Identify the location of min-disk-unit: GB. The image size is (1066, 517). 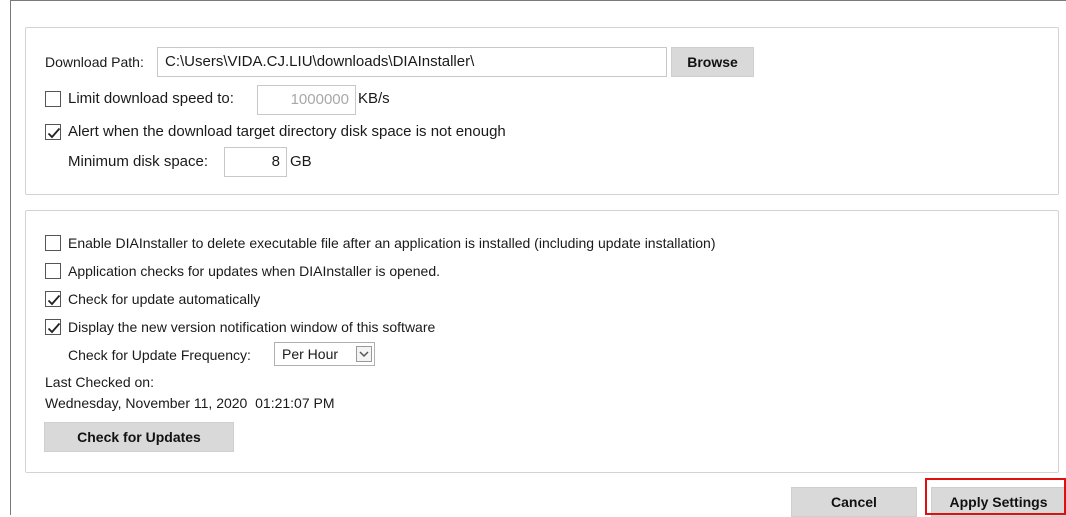
(301, 161).